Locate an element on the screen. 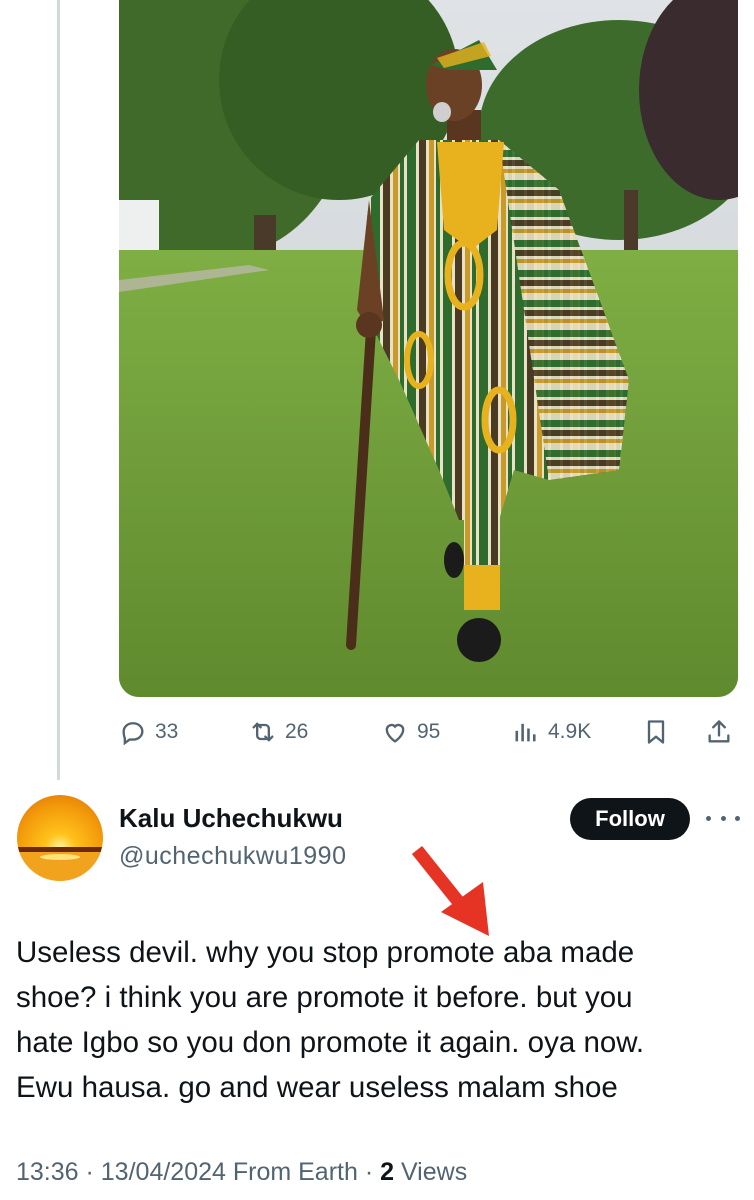  repost-button: 26 is located at coordinates (278, 732).